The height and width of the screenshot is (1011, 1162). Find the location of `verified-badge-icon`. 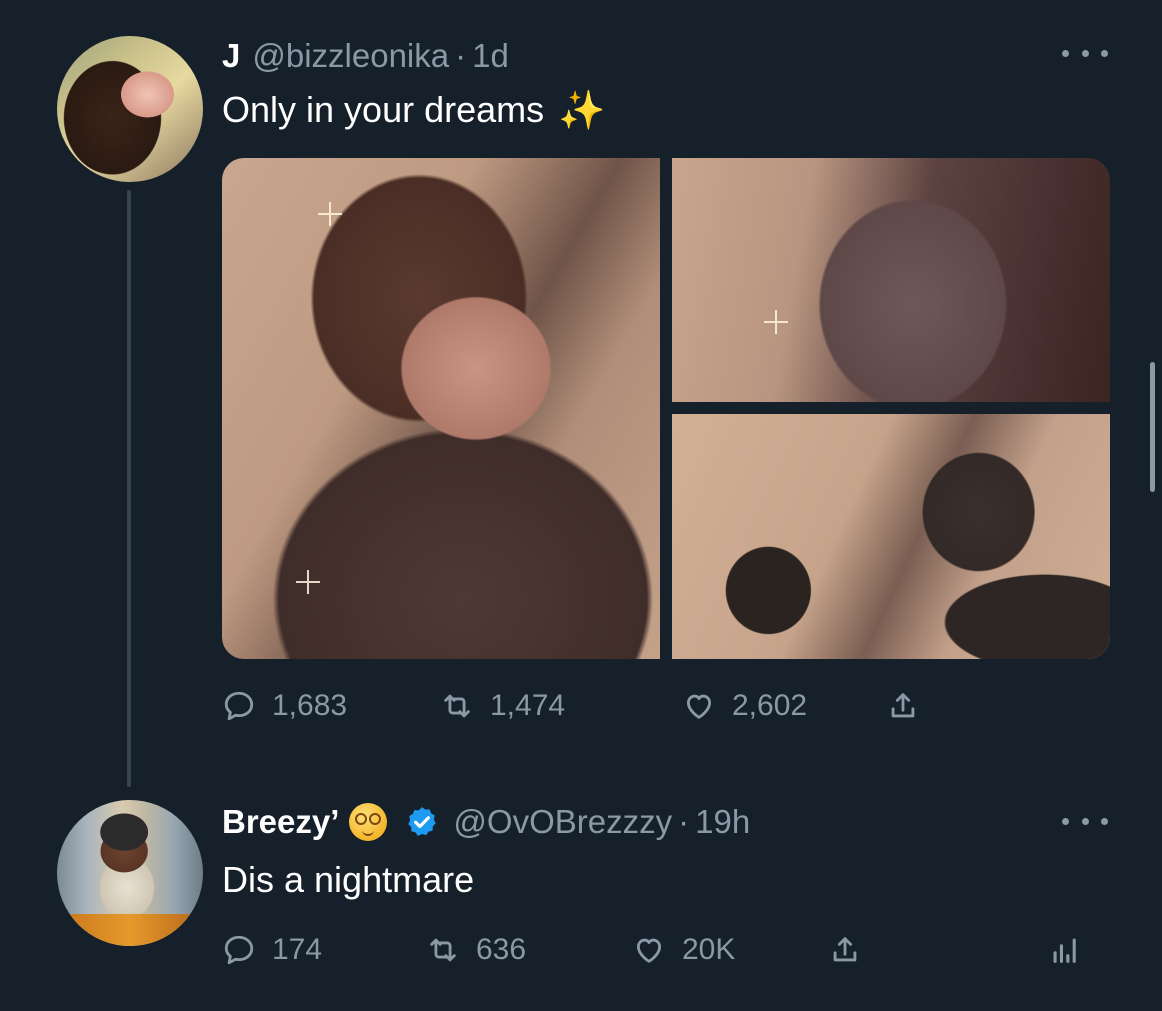

verified-badge-icon is located at coordinates (422, 821).